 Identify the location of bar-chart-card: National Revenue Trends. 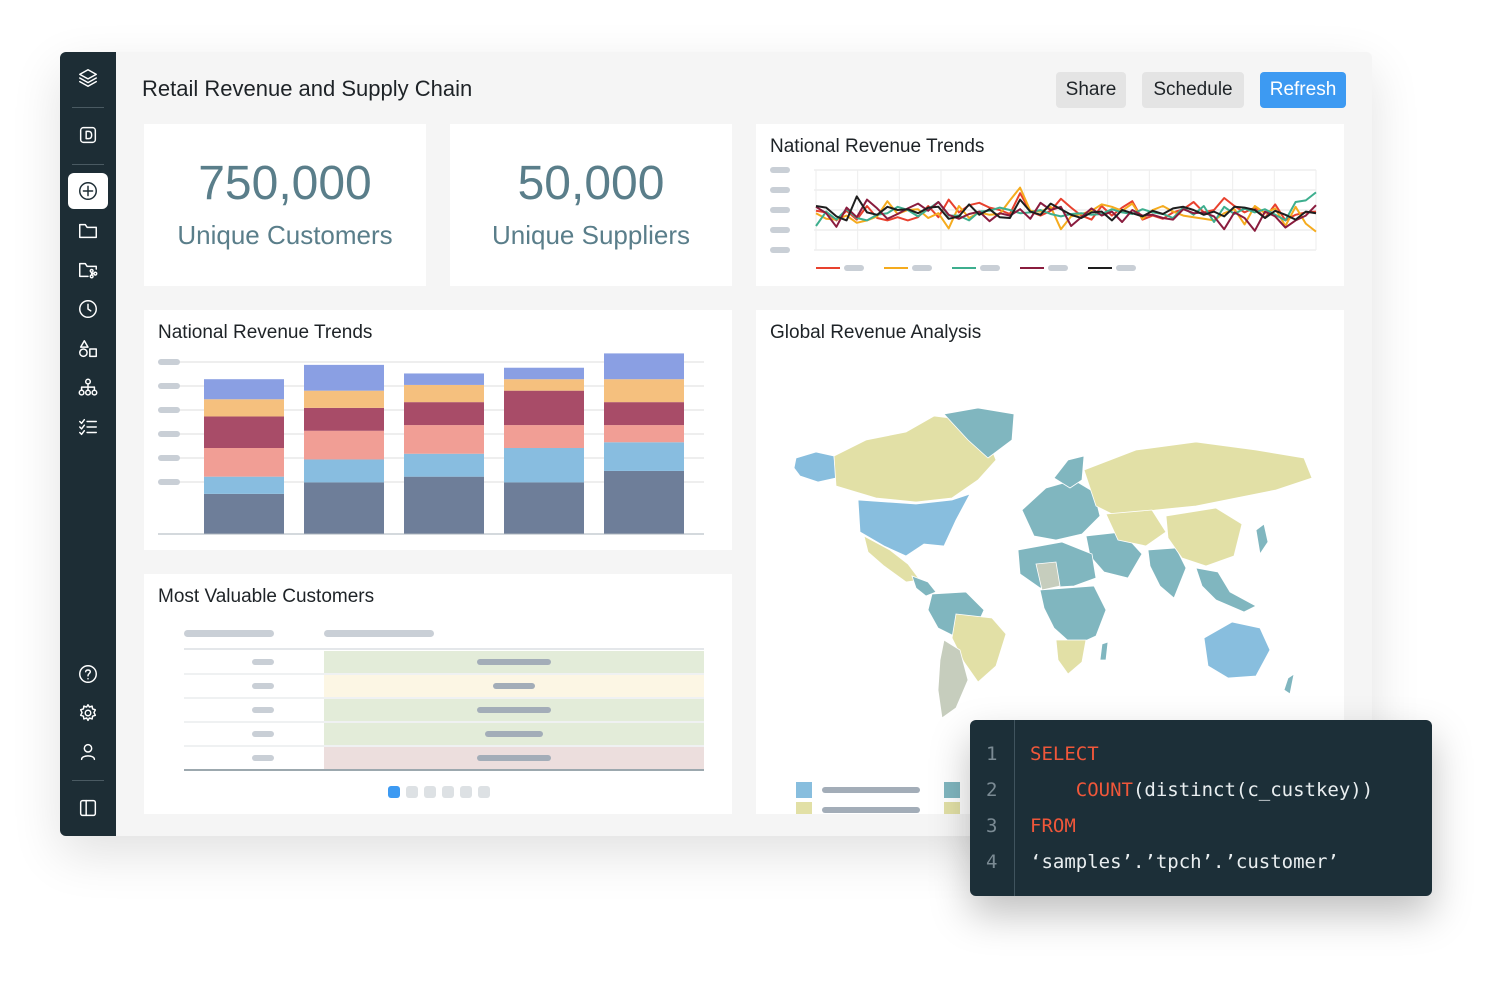
(438, 430).